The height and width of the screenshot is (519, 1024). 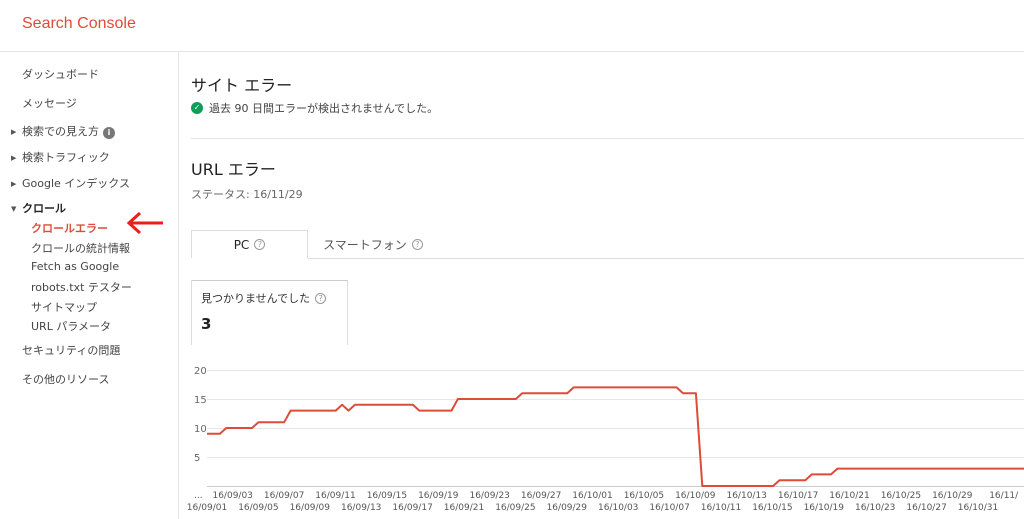 What do you see at coordinates (284, 496) in the screenshot?
I see `x-tick-label: 16/09/07` at bounding box center [284, 496].